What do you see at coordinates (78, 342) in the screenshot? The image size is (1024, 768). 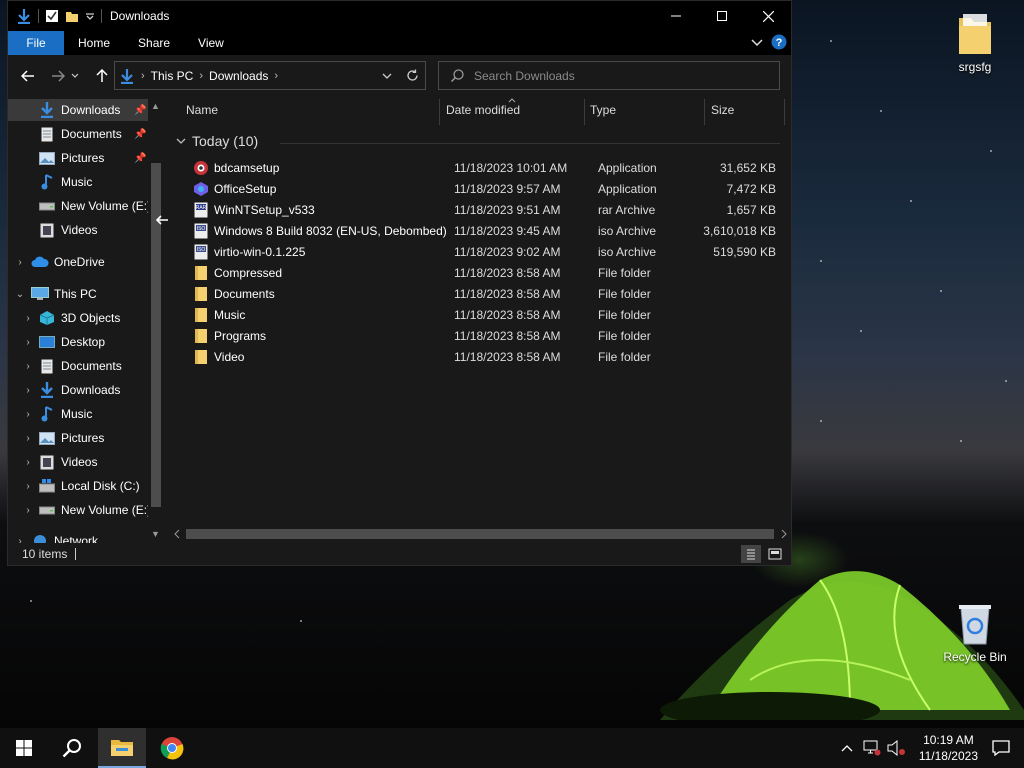 I see `nav-item-desktop: › Desktop` at bounding box center [78, 342].